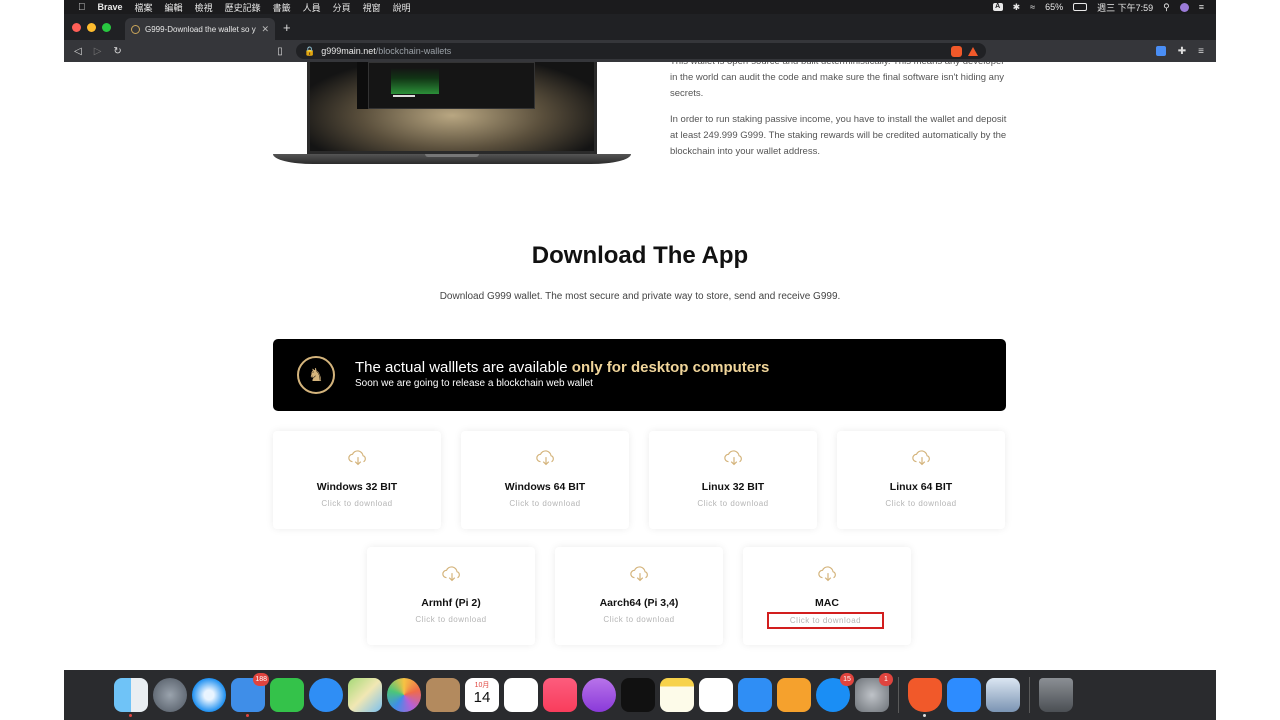 The image size is (1280, 720). Describe the element at coordinates (144, 7) in the screenshot. I see `menu-file: 檔案` at that location.